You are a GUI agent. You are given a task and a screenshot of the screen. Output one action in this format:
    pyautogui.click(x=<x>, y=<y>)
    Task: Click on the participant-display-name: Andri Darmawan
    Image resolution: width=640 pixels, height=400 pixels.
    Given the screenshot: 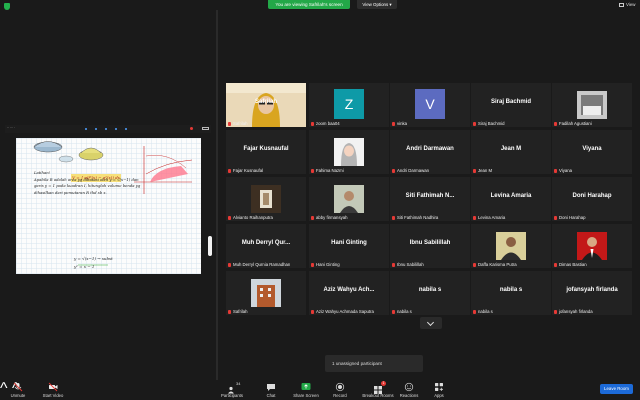 What is the action you would take?
    pyautogui.click(x=430, y=149)
    